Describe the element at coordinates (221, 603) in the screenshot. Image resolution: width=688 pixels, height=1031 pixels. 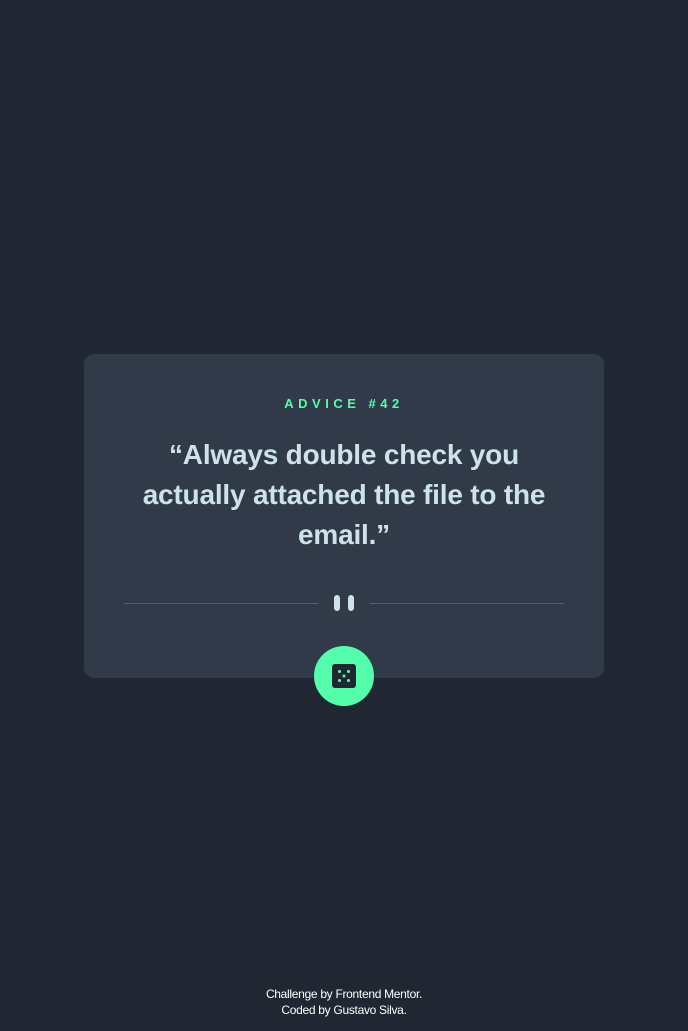
I see `divider-line-left` at that location.